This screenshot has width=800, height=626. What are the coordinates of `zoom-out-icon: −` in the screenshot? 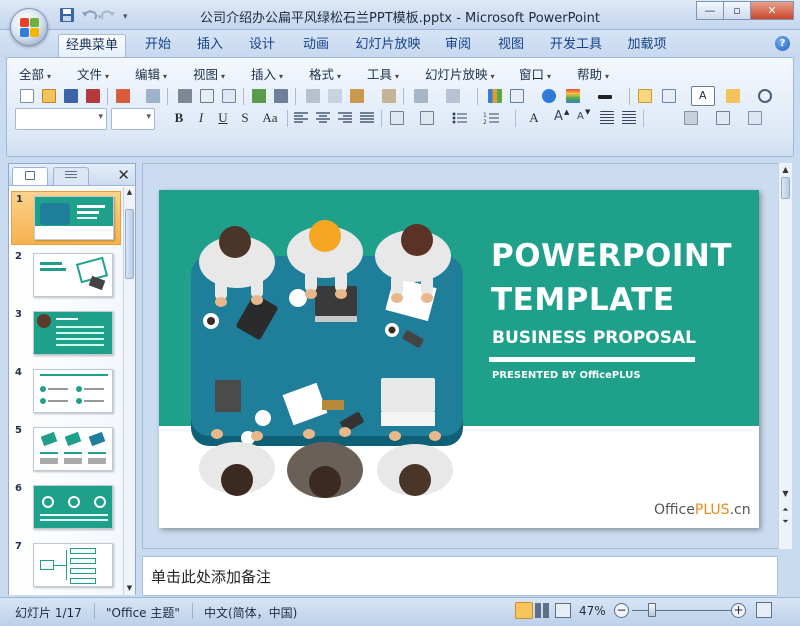 It's located at (621, 610).